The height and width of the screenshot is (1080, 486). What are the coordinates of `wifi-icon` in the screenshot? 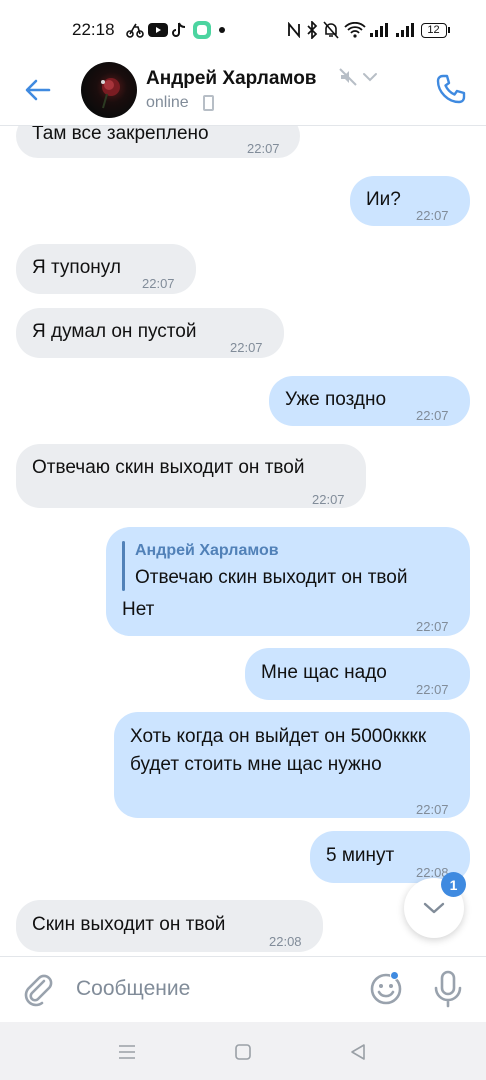 It's located at (355, 30).